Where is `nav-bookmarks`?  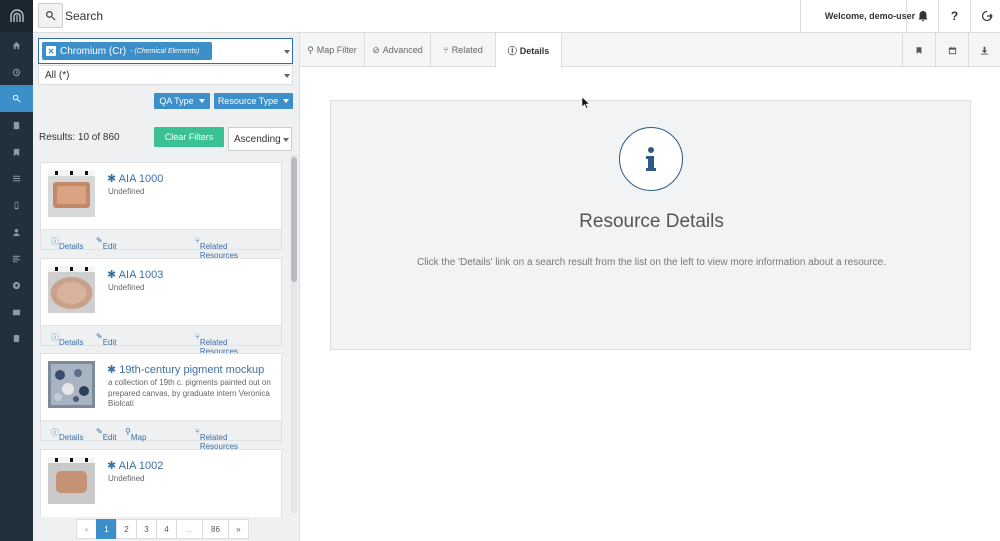 nav-bookmarks is located at coordinates (16, 152).